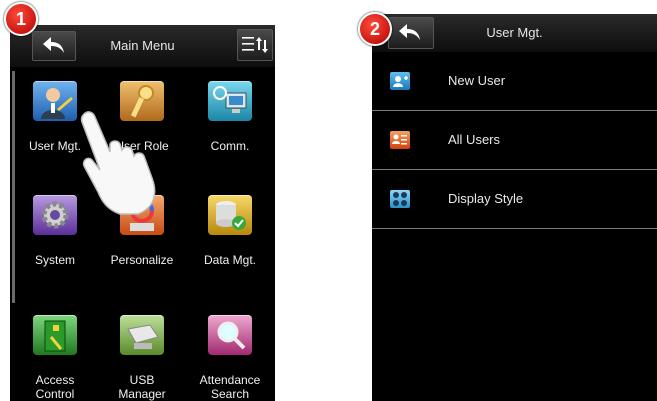 The image size is (657, 401). What do you see at coordinates (400, 140) in the screenshot?
I see `user-list-icon` at bounding box center [400, 140].